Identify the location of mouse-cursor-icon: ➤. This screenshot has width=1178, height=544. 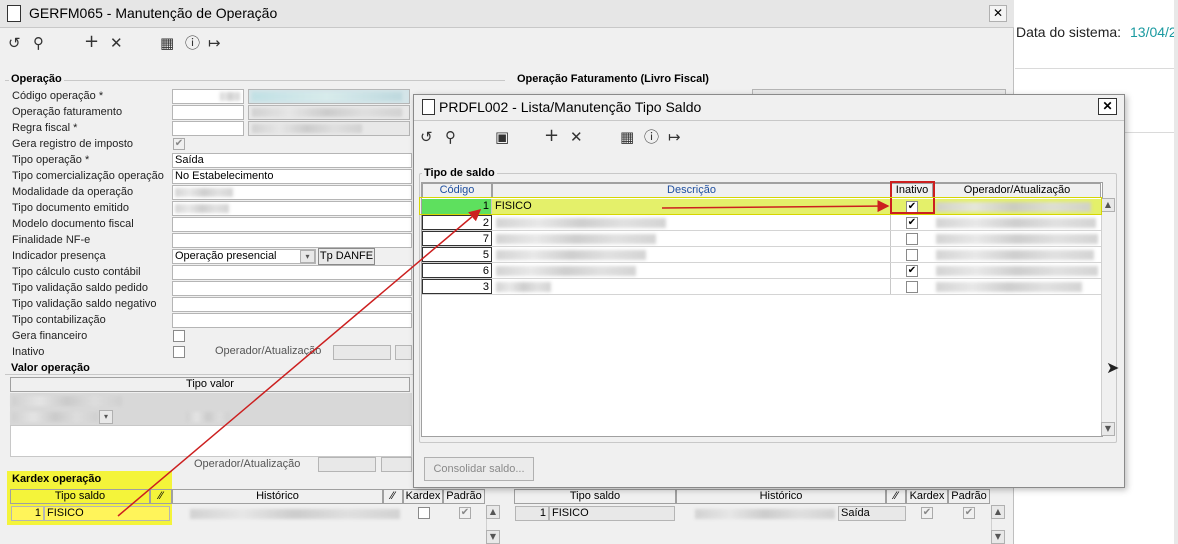
(1113, 367).